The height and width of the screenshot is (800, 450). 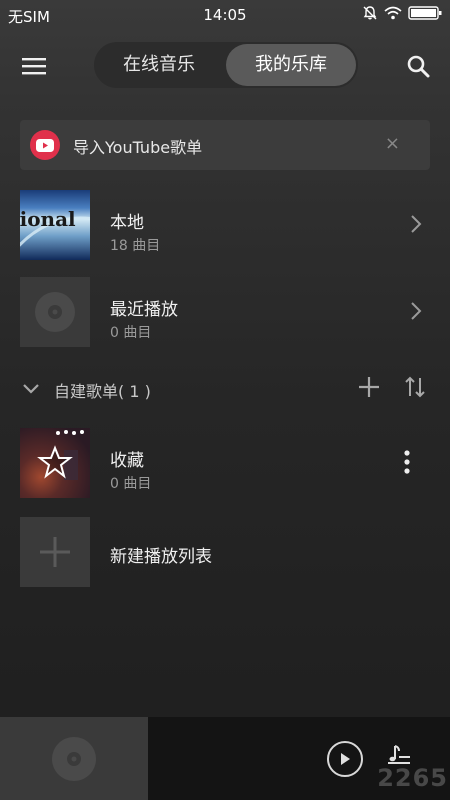 I want to click on recent-count: 0 曲目, so click(x=131, y=333).